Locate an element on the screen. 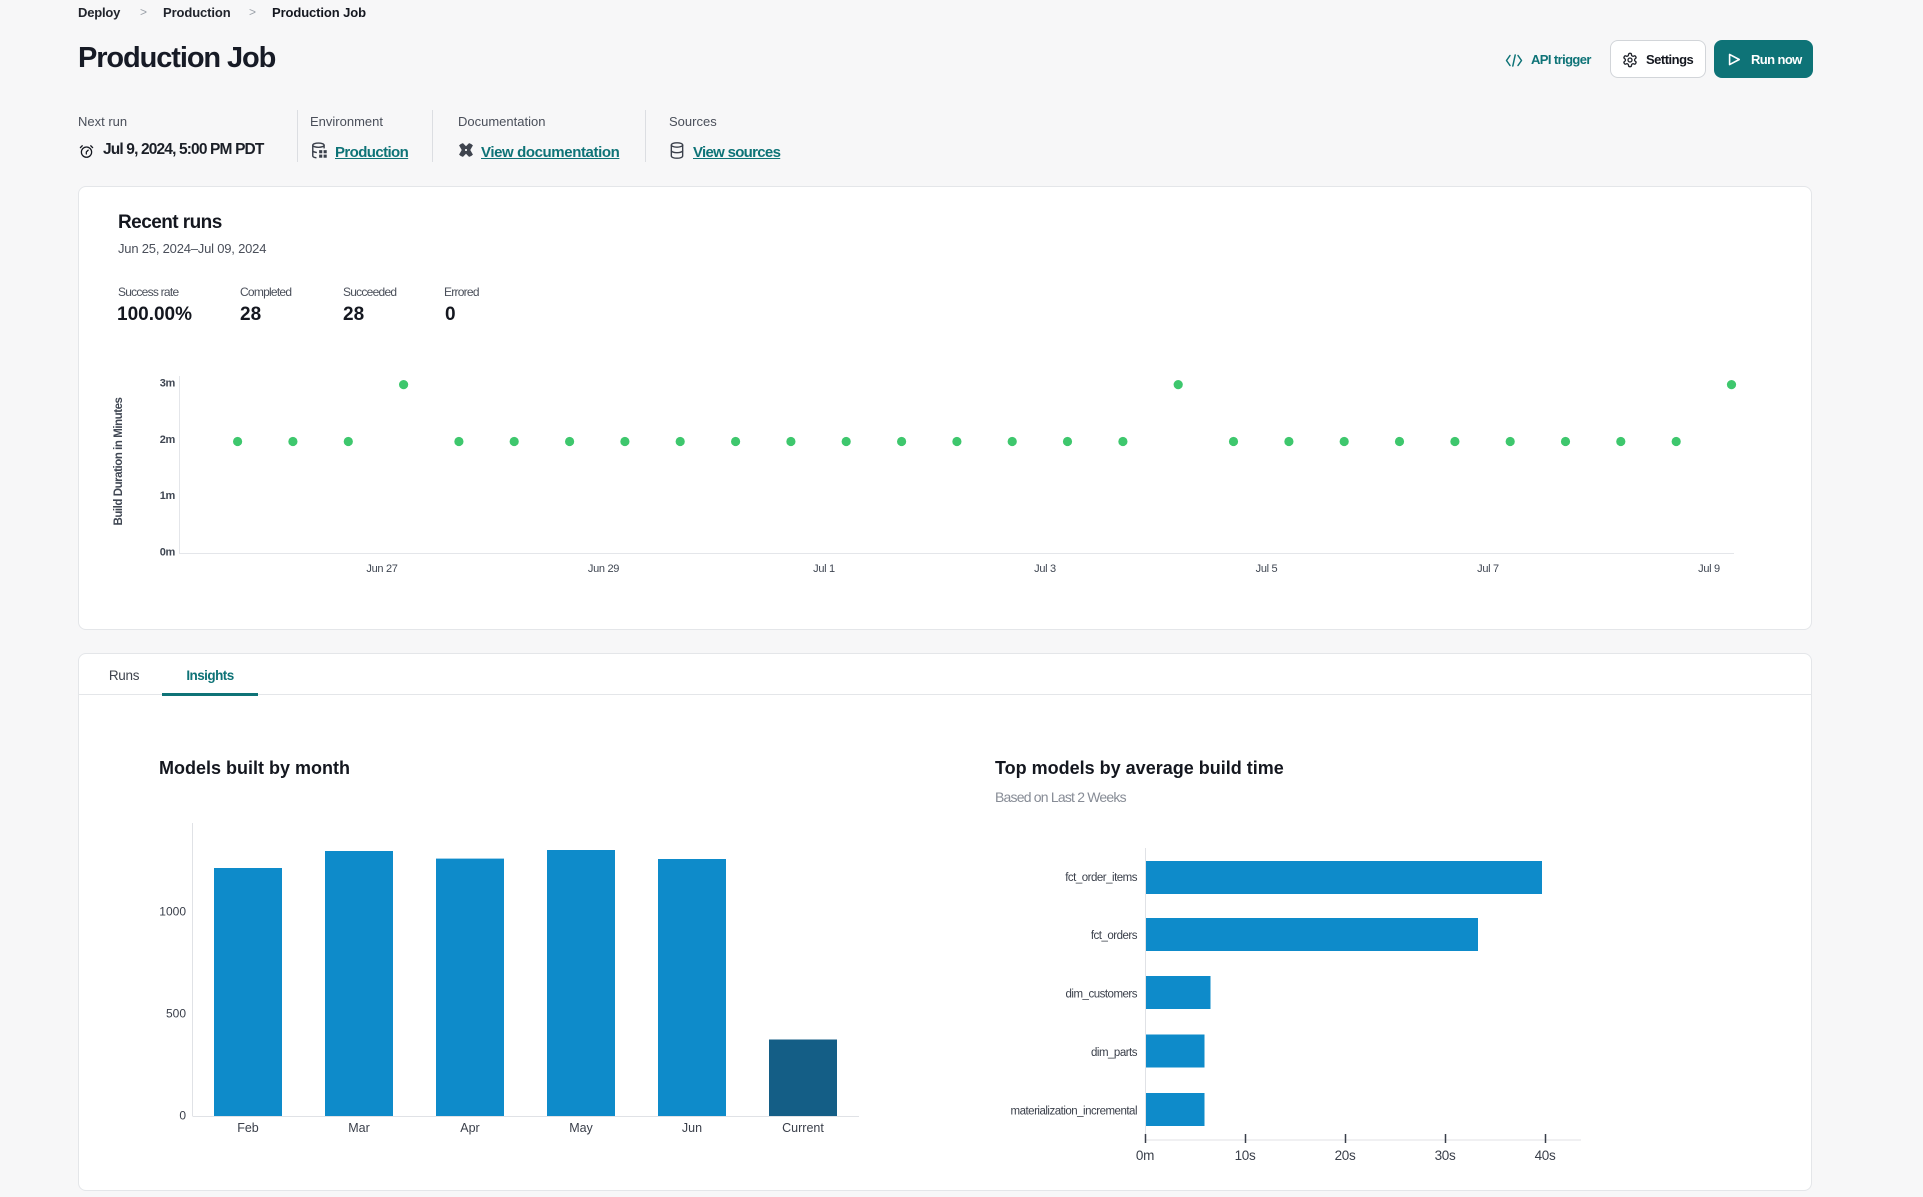  svg-text: 10s is located at coordinates (1245, 1155).